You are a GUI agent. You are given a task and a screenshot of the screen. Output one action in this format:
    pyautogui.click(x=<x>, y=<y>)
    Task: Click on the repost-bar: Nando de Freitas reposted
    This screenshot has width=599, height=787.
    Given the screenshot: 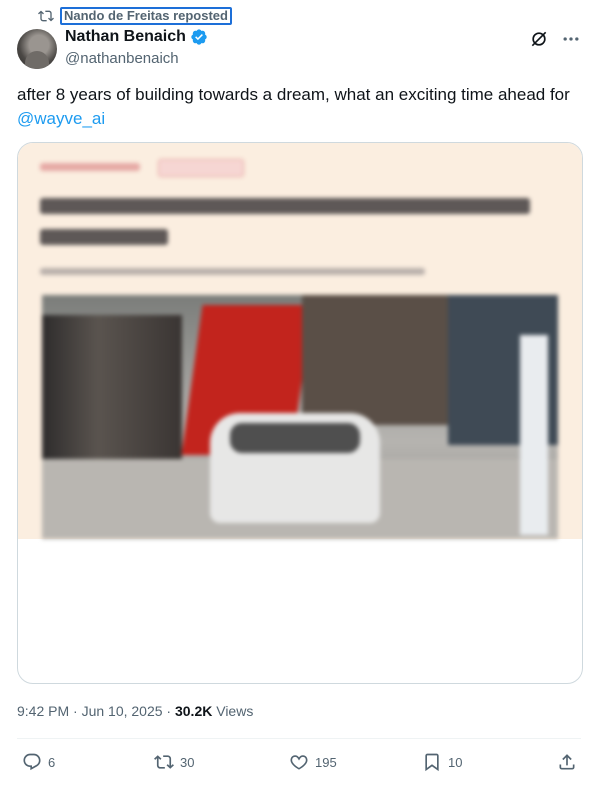 What is the action you would take?
    pyautogui.click(x=135, y=16)
    